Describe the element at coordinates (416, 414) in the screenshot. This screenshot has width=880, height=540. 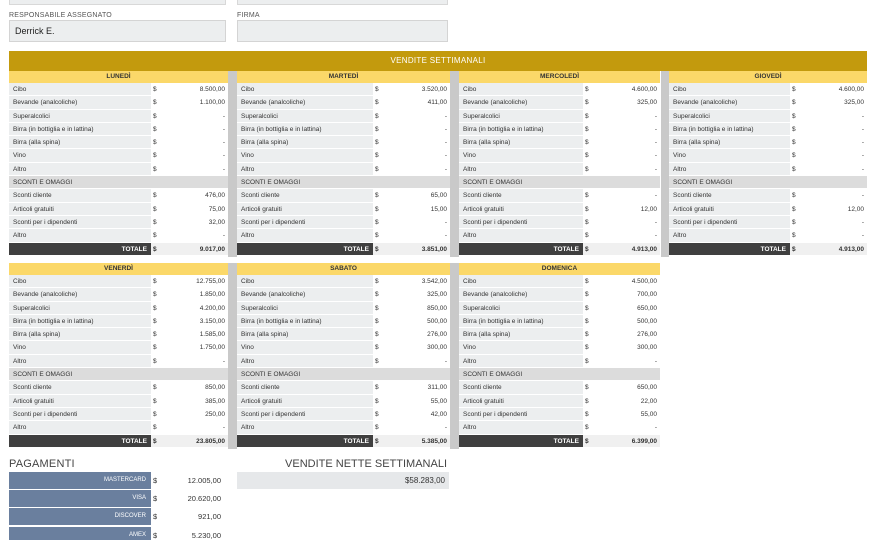
I see `row-value: 42,00` at that location.